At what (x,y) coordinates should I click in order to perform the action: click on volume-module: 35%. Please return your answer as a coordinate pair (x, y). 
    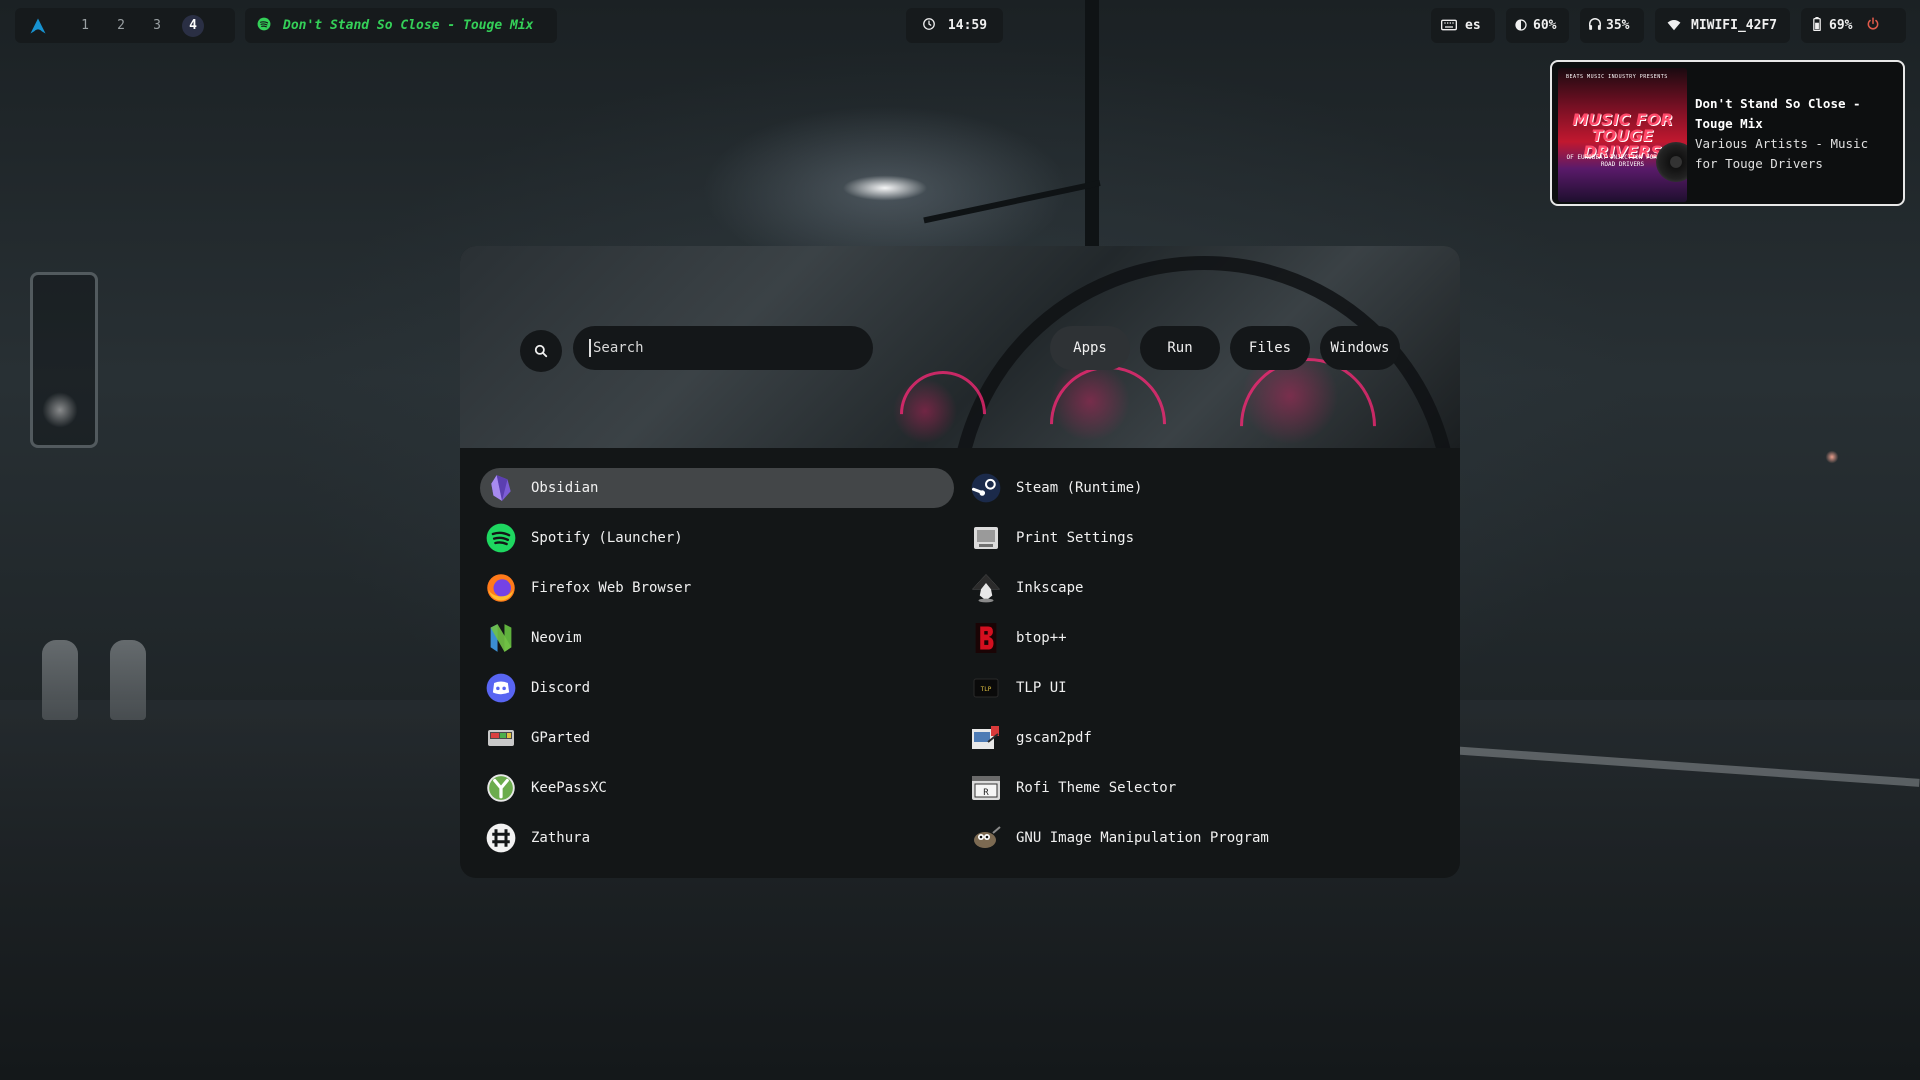
    Looking at the image, I should click on (1612, 25).